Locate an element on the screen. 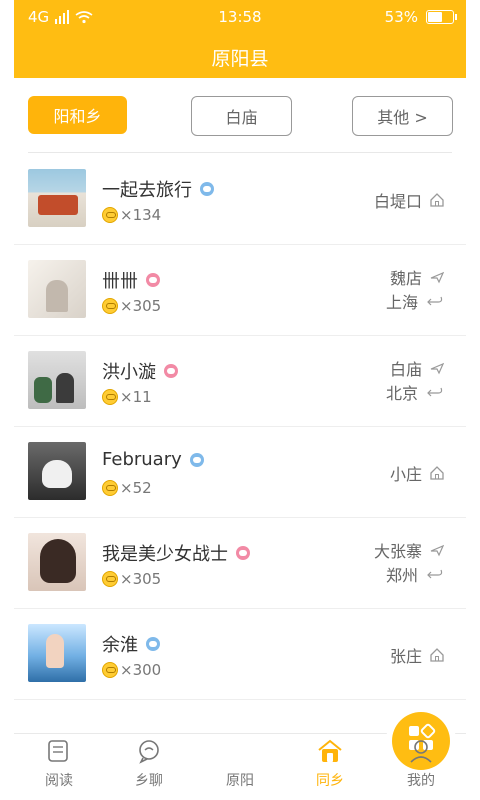 The height and width of the screenshot is (800, 480). origin-location: 大张寨 is located at coordinates (397, 551).